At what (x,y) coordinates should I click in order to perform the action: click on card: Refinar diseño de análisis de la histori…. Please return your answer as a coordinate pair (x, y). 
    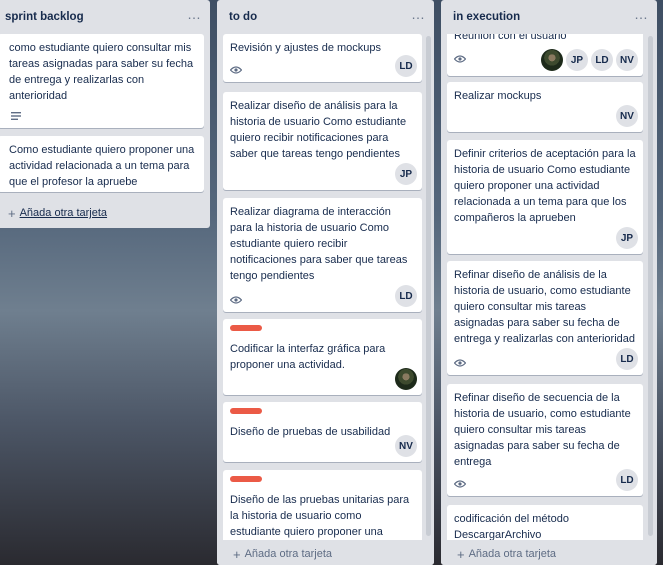
    Looking at the image, I should click on (545, 318).